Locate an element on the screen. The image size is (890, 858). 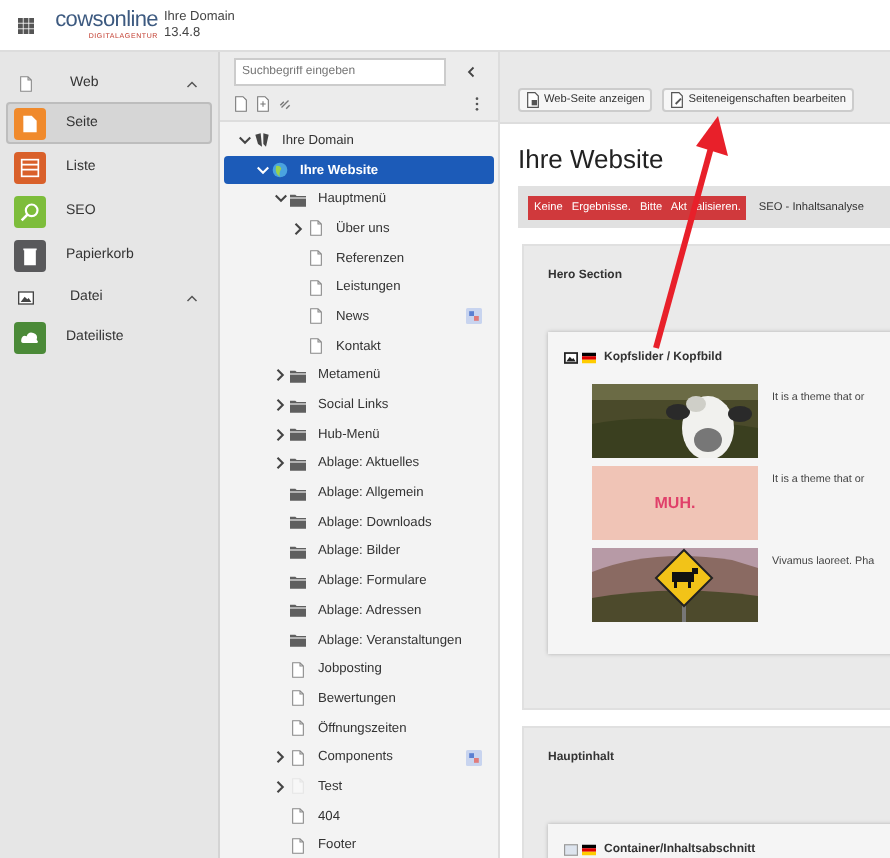
new-page-icon is located at coordinates (241, 104).